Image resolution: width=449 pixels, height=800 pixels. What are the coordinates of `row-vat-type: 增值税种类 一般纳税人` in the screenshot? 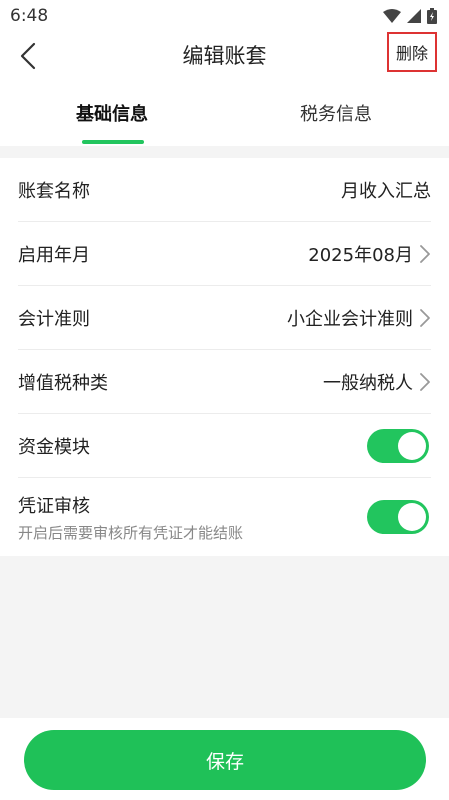 It's located at (224, 382).